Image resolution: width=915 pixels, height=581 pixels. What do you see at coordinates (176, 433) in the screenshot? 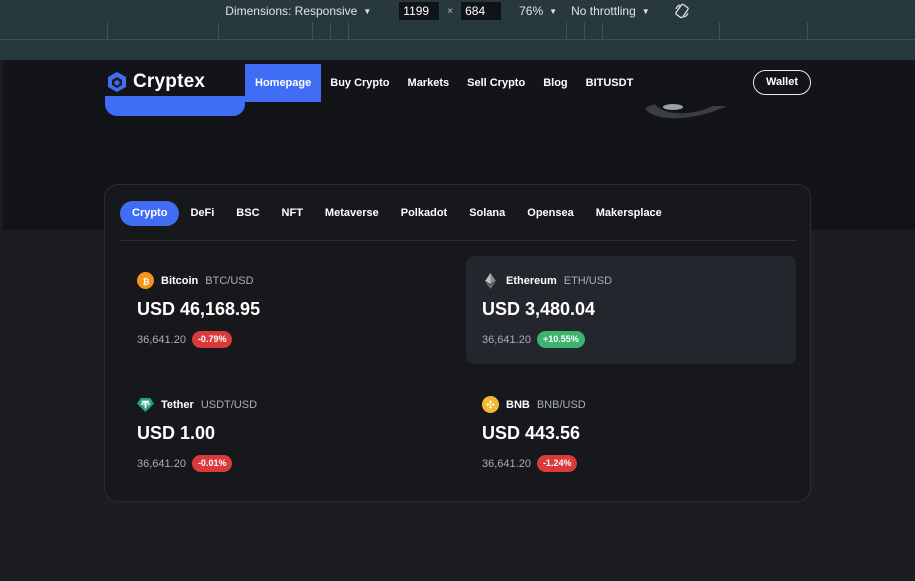
I see `coin-price: USD 1.00` at bounding box center [176, 433].